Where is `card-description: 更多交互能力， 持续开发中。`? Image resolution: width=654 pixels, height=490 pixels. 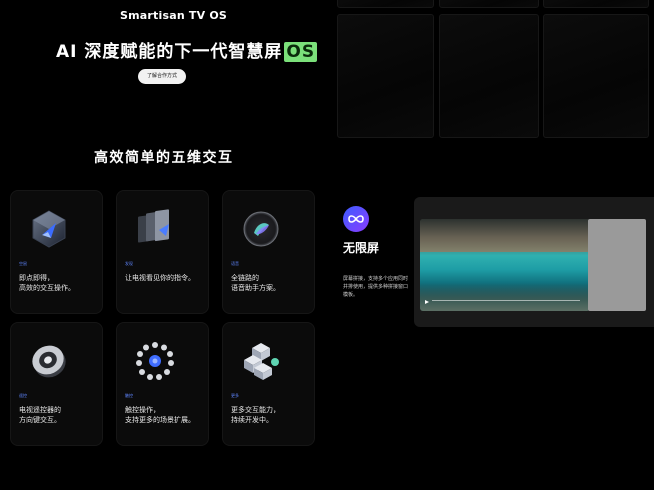
card-description: 更多交互能力， 持续开发中。 is located at coordinates (255, 415).